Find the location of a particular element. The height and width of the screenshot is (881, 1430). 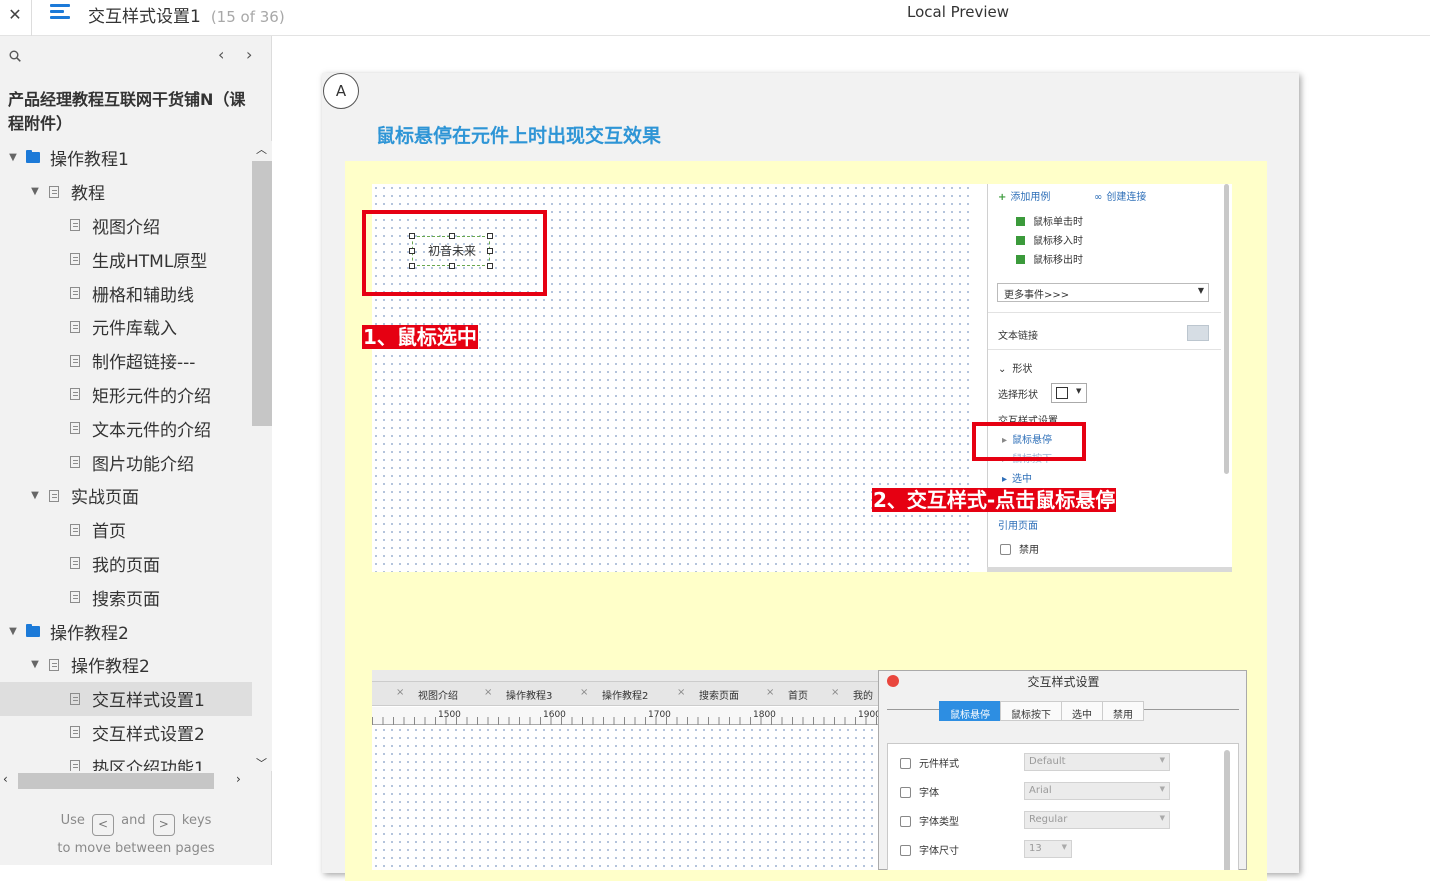

tab-mouse-down: 鼠标按下 is located at coordinates (1031, 711).